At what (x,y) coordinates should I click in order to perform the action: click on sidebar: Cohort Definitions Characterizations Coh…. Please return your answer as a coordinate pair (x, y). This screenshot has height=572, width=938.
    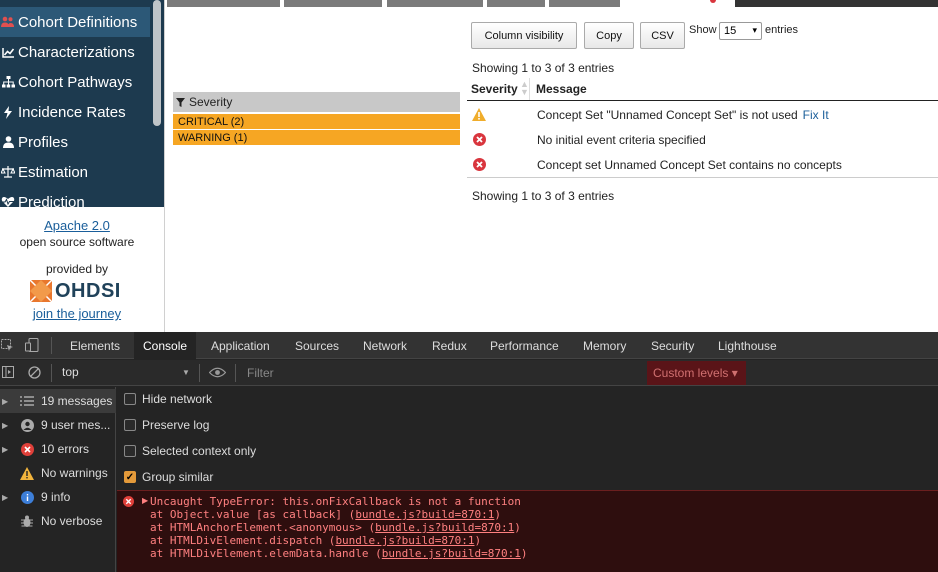
    Looking at the image, I should click on (82, 166).